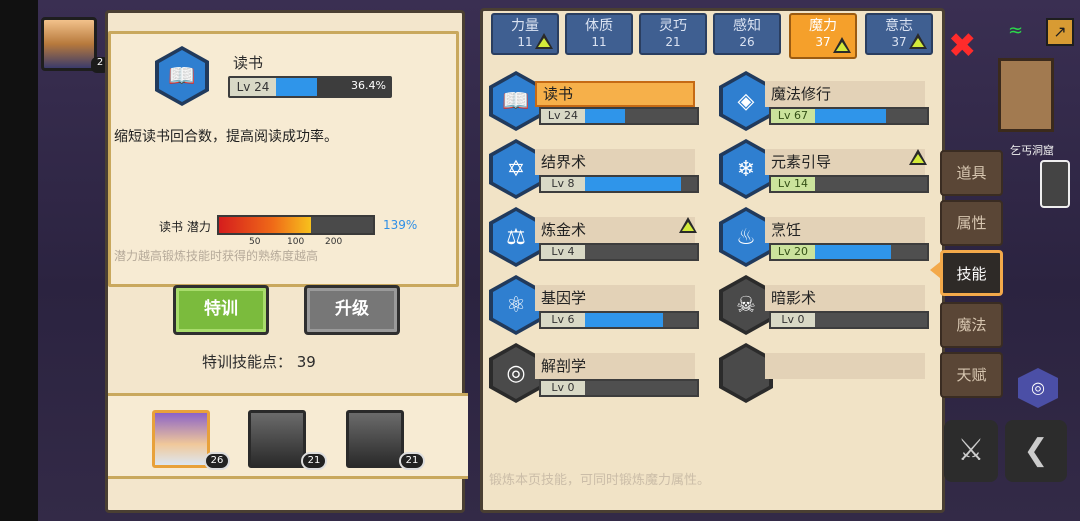  What do you see at coordinates (226, 137) in the screenshot?
I see `skill-description: 缩短读书回合数，提高阅读成功率。` at bounding box center [226, 137].